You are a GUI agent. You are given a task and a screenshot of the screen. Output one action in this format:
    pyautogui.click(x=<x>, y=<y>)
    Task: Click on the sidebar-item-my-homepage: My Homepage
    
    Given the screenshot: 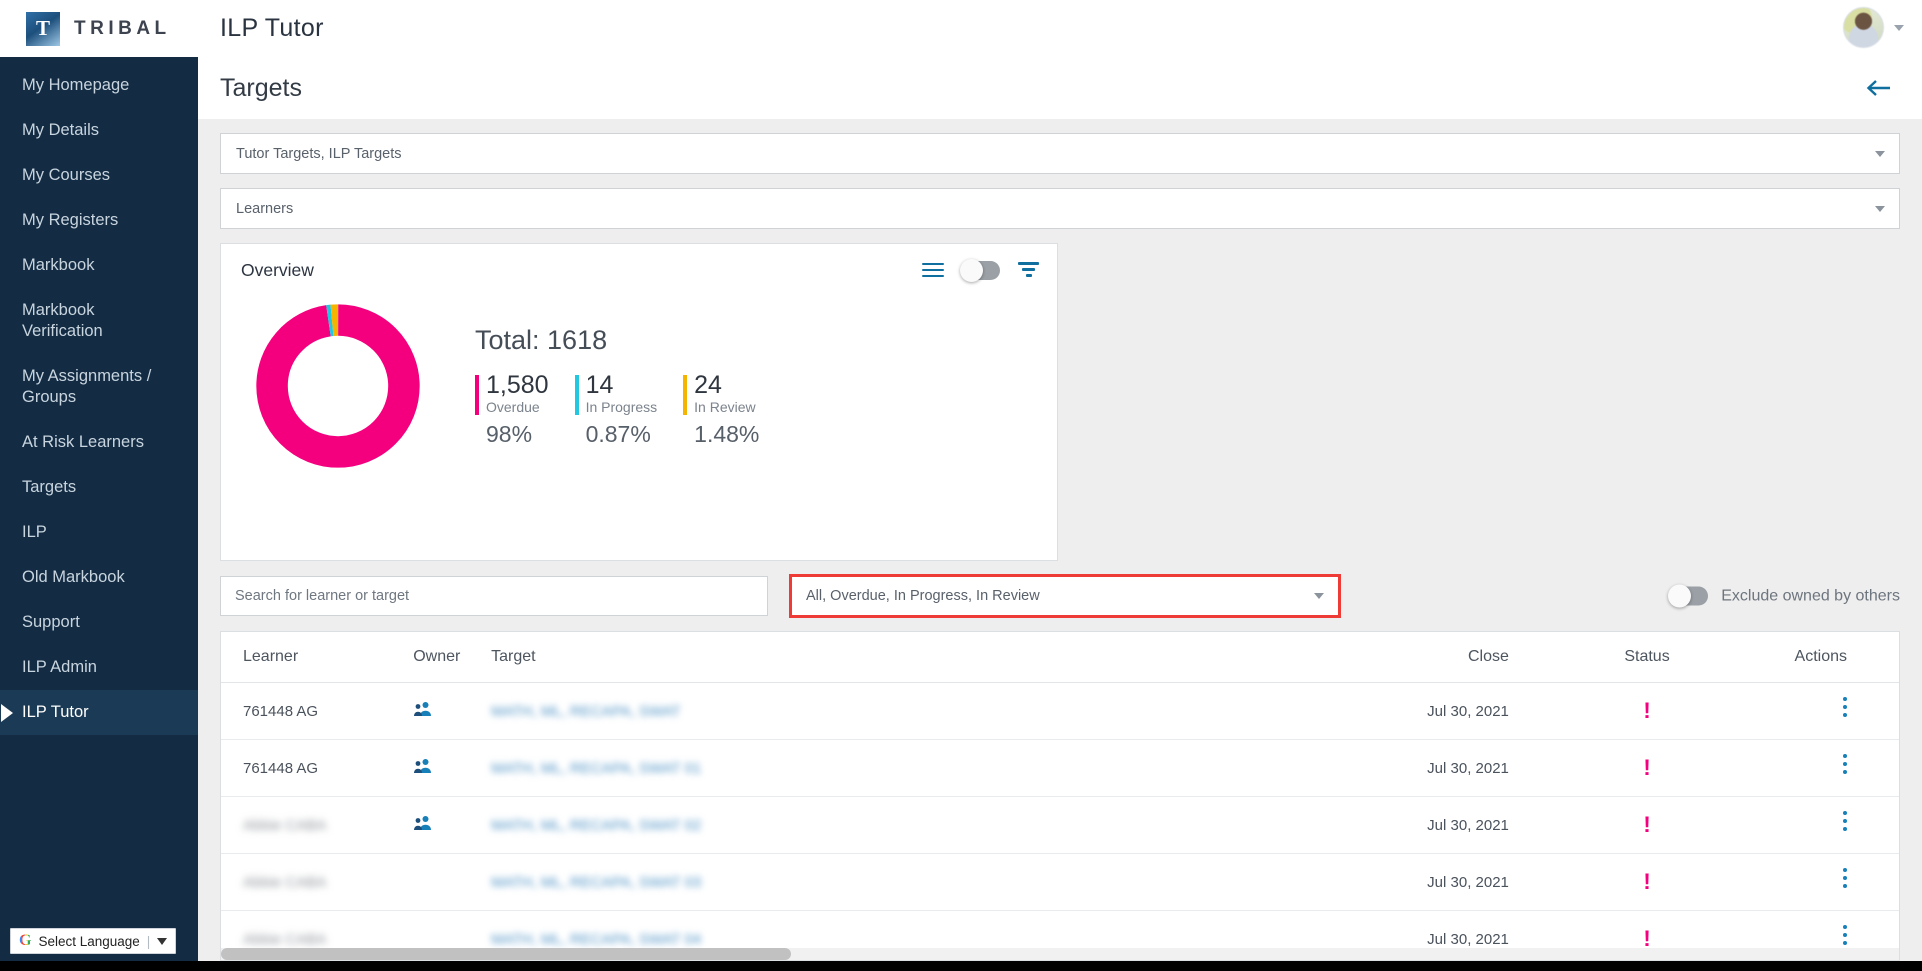 What is the action you would take?
    pyautogui.click(x=99, y=85)
    